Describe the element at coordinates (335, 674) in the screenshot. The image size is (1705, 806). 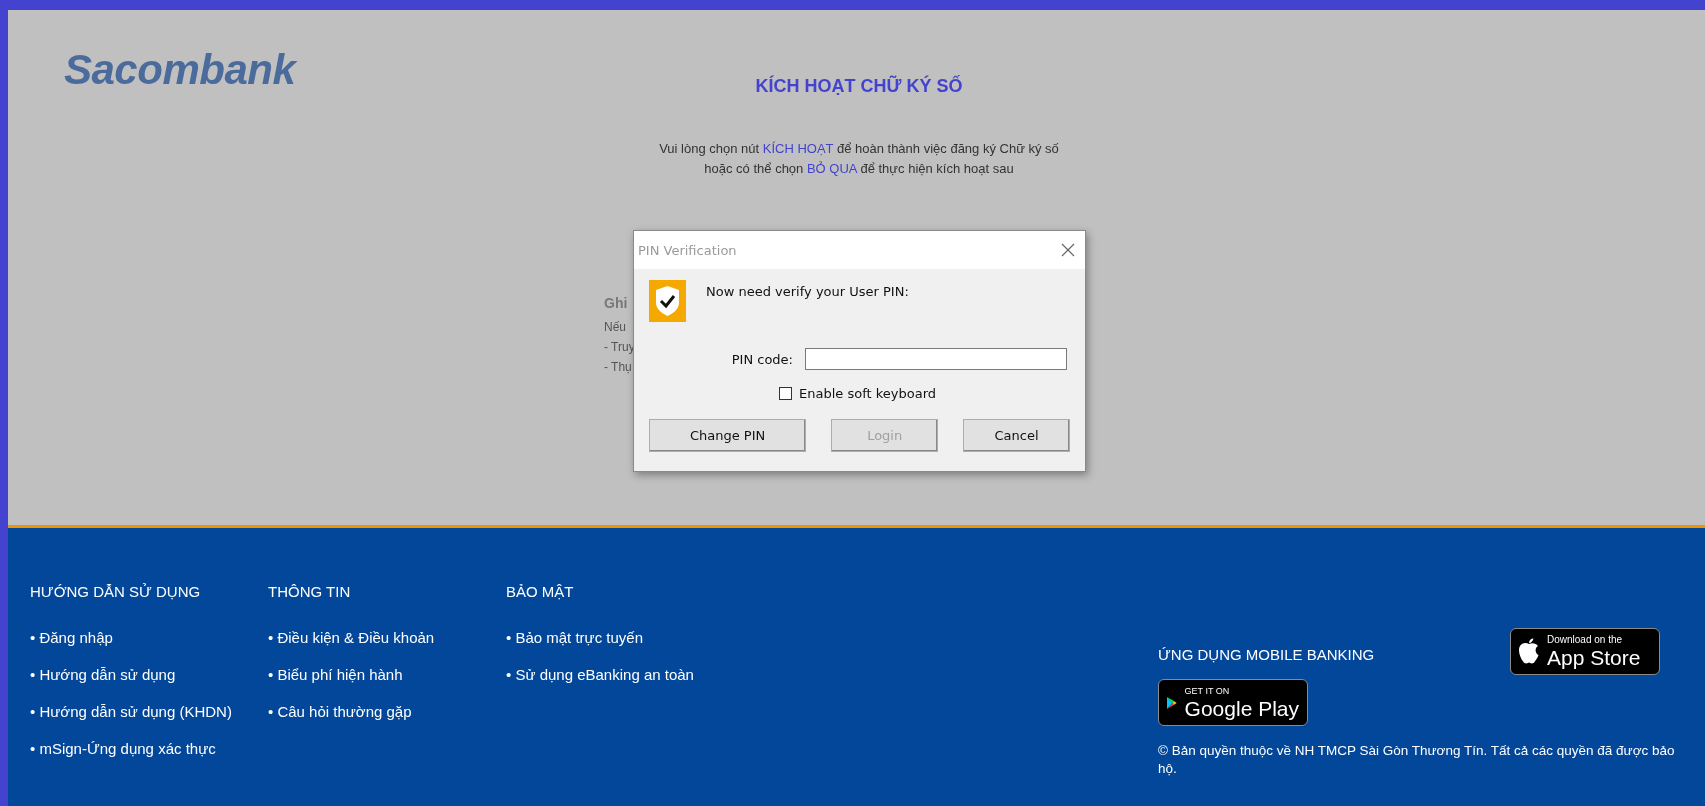
I see `footer-link: • Biểu phí hiện hành` at that location.